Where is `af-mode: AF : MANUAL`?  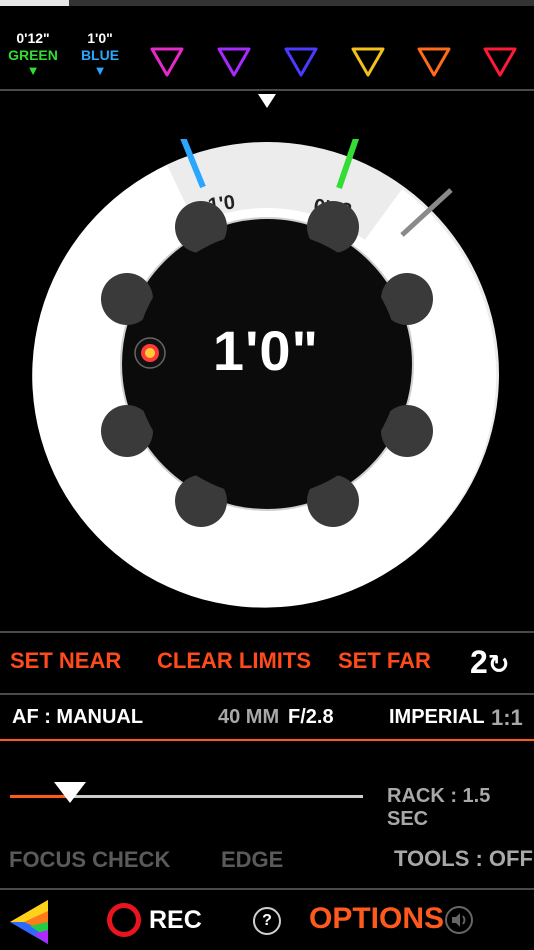 af-mode: AF : MANUAL is located at coordinates (77, 717).